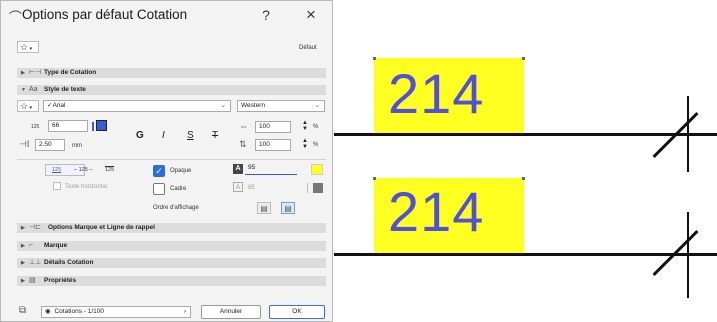  I want to click on frame-checkbox, so click(159, 189).